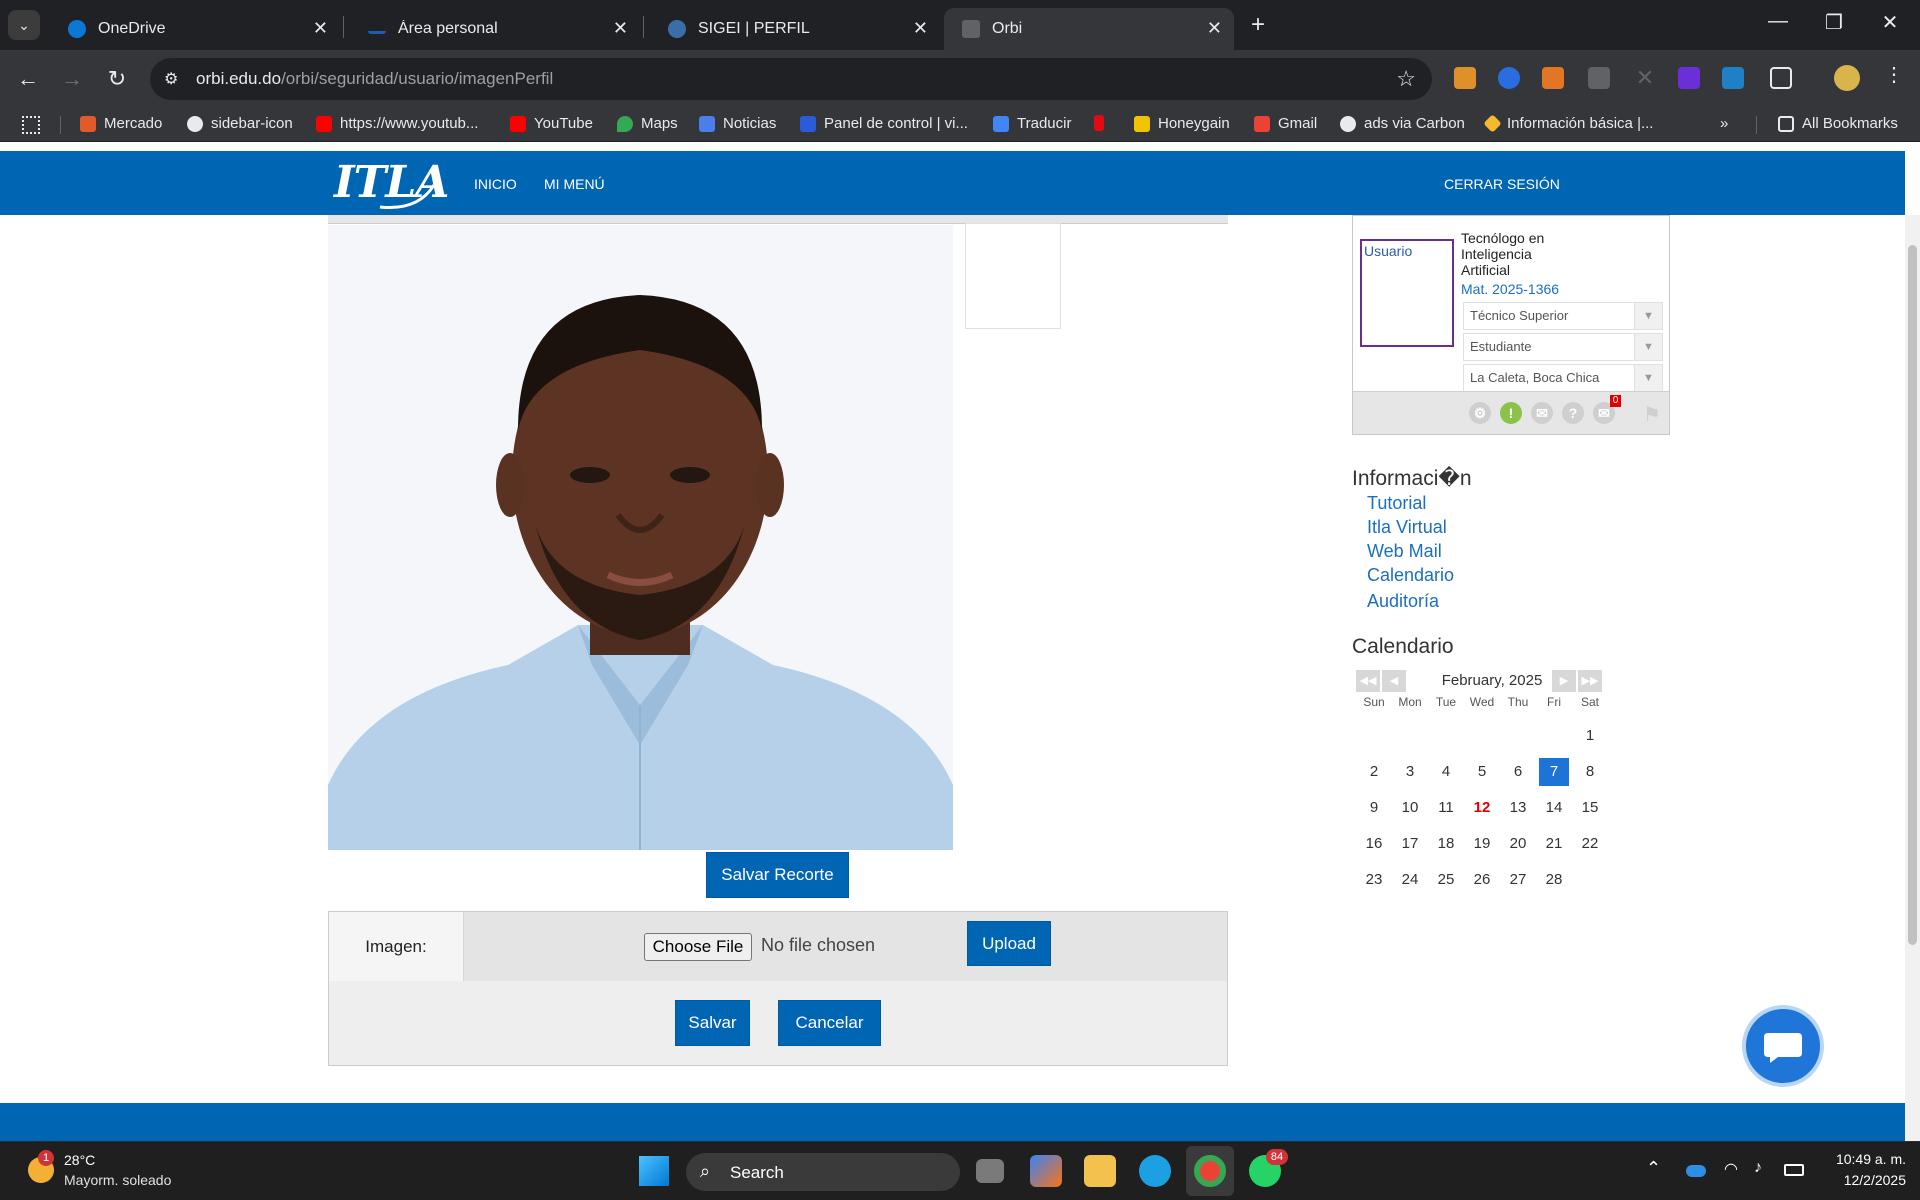  What do you see at coordinates (1912, 595) in the screenshot?
I see `scrollbar-thumb` at bounding box center [1912, 595].